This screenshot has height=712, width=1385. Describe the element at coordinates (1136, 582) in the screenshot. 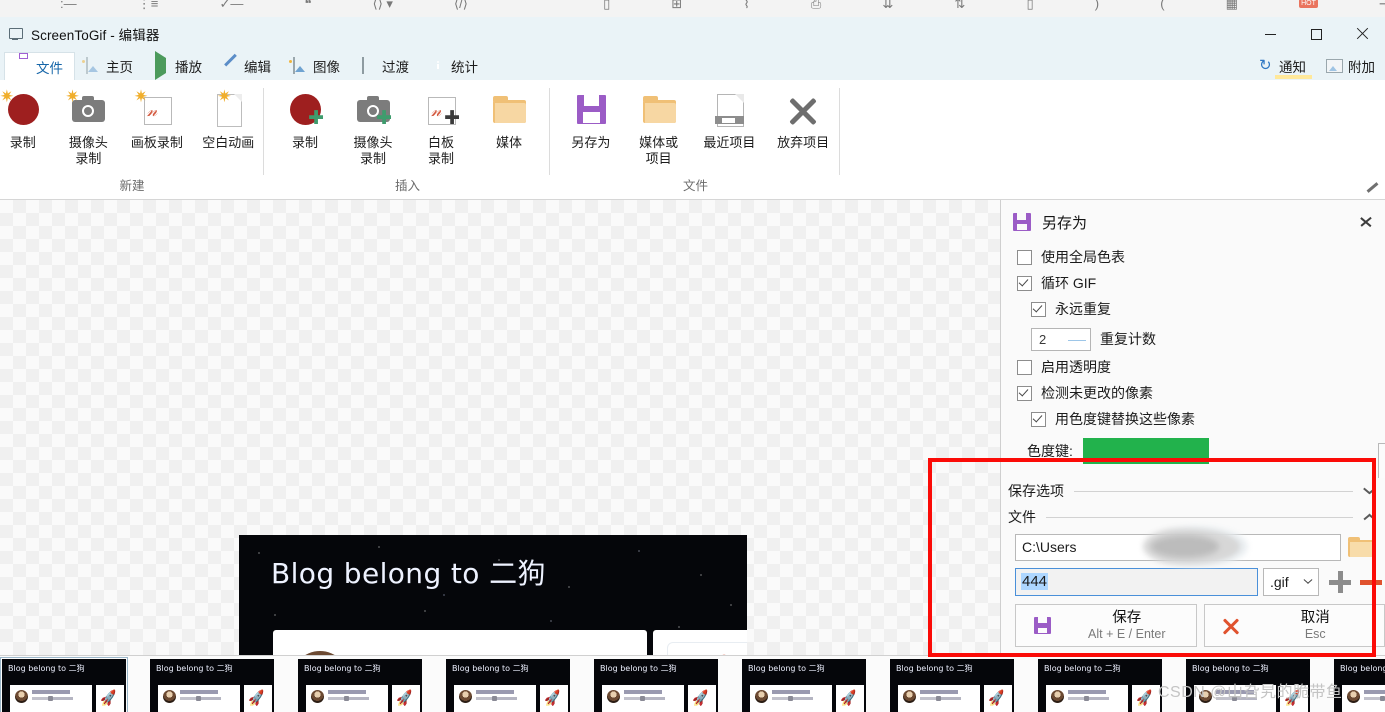

I see `file-name-input: 444` at that location.